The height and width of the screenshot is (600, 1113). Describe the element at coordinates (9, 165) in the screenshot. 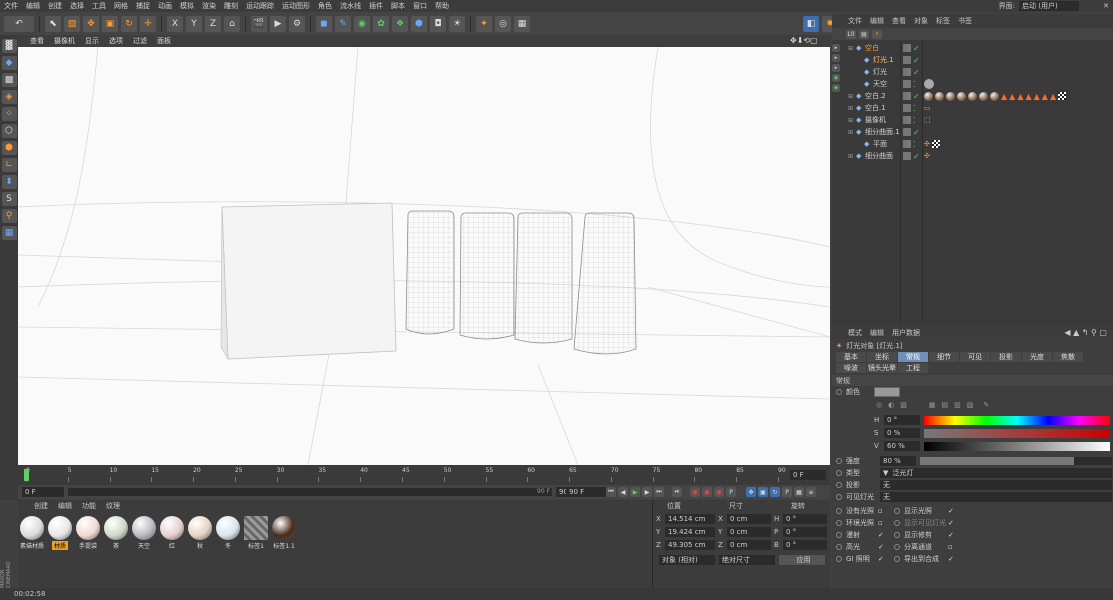

I see `axis-mode-icon: ∟` at that location.